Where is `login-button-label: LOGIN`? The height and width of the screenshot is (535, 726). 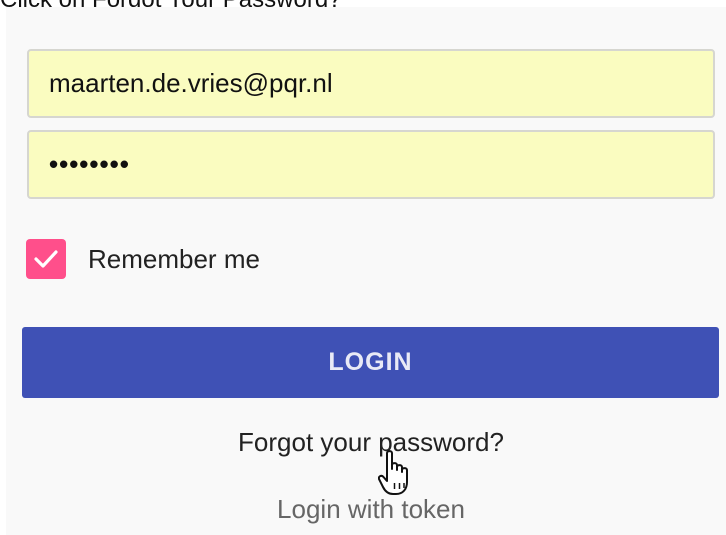 login-button-label: LOGIN is located at coordinates (370, 362).